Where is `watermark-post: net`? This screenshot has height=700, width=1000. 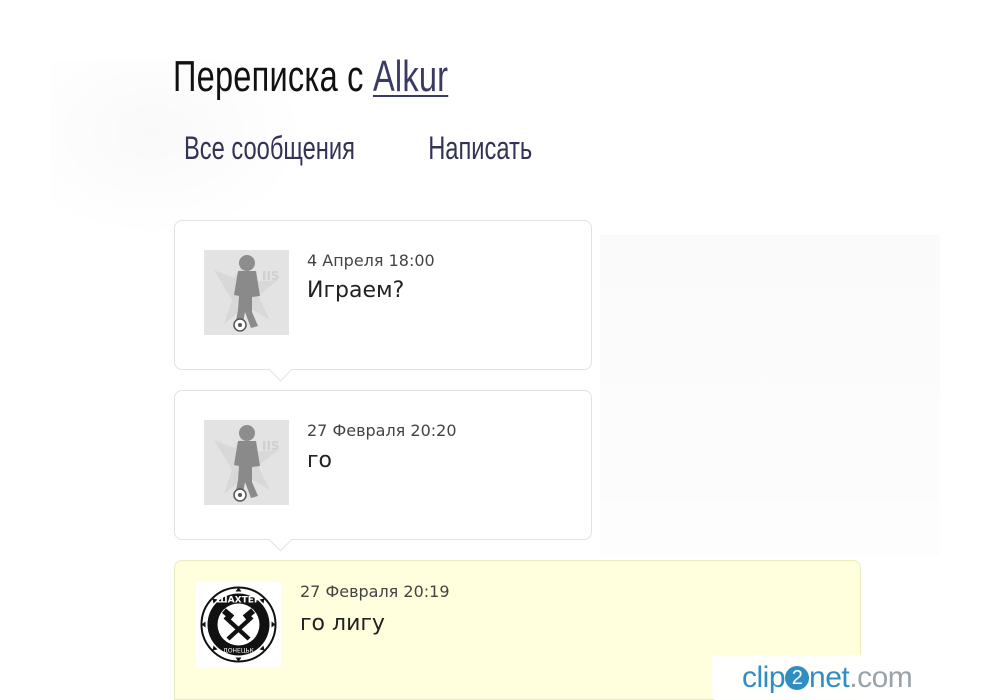
watermark-post: net is located at coordinates (829, 677).